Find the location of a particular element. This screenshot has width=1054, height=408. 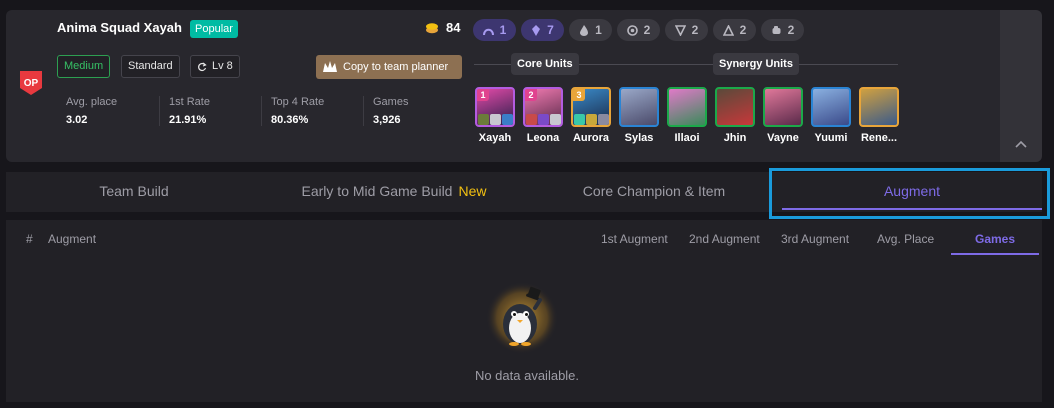

stat-games: Games 3,926 is located at coordinates (414, 111).